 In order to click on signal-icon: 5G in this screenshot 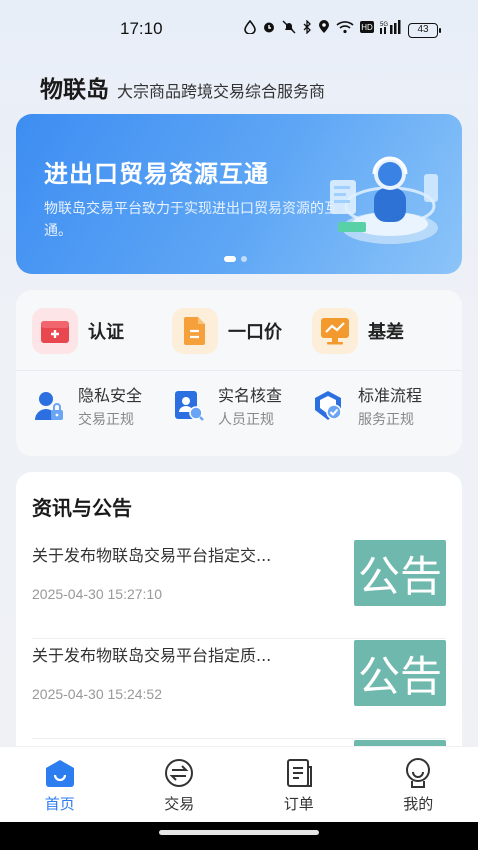, I will do `click(391, 30)`.